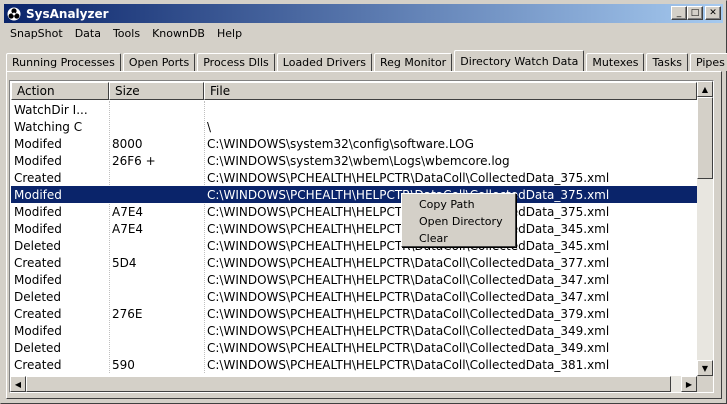  What do you see at coordinates (156, 91) in the screenshot?
I see `column-header-size: Size` at bounding box center [156, 91].